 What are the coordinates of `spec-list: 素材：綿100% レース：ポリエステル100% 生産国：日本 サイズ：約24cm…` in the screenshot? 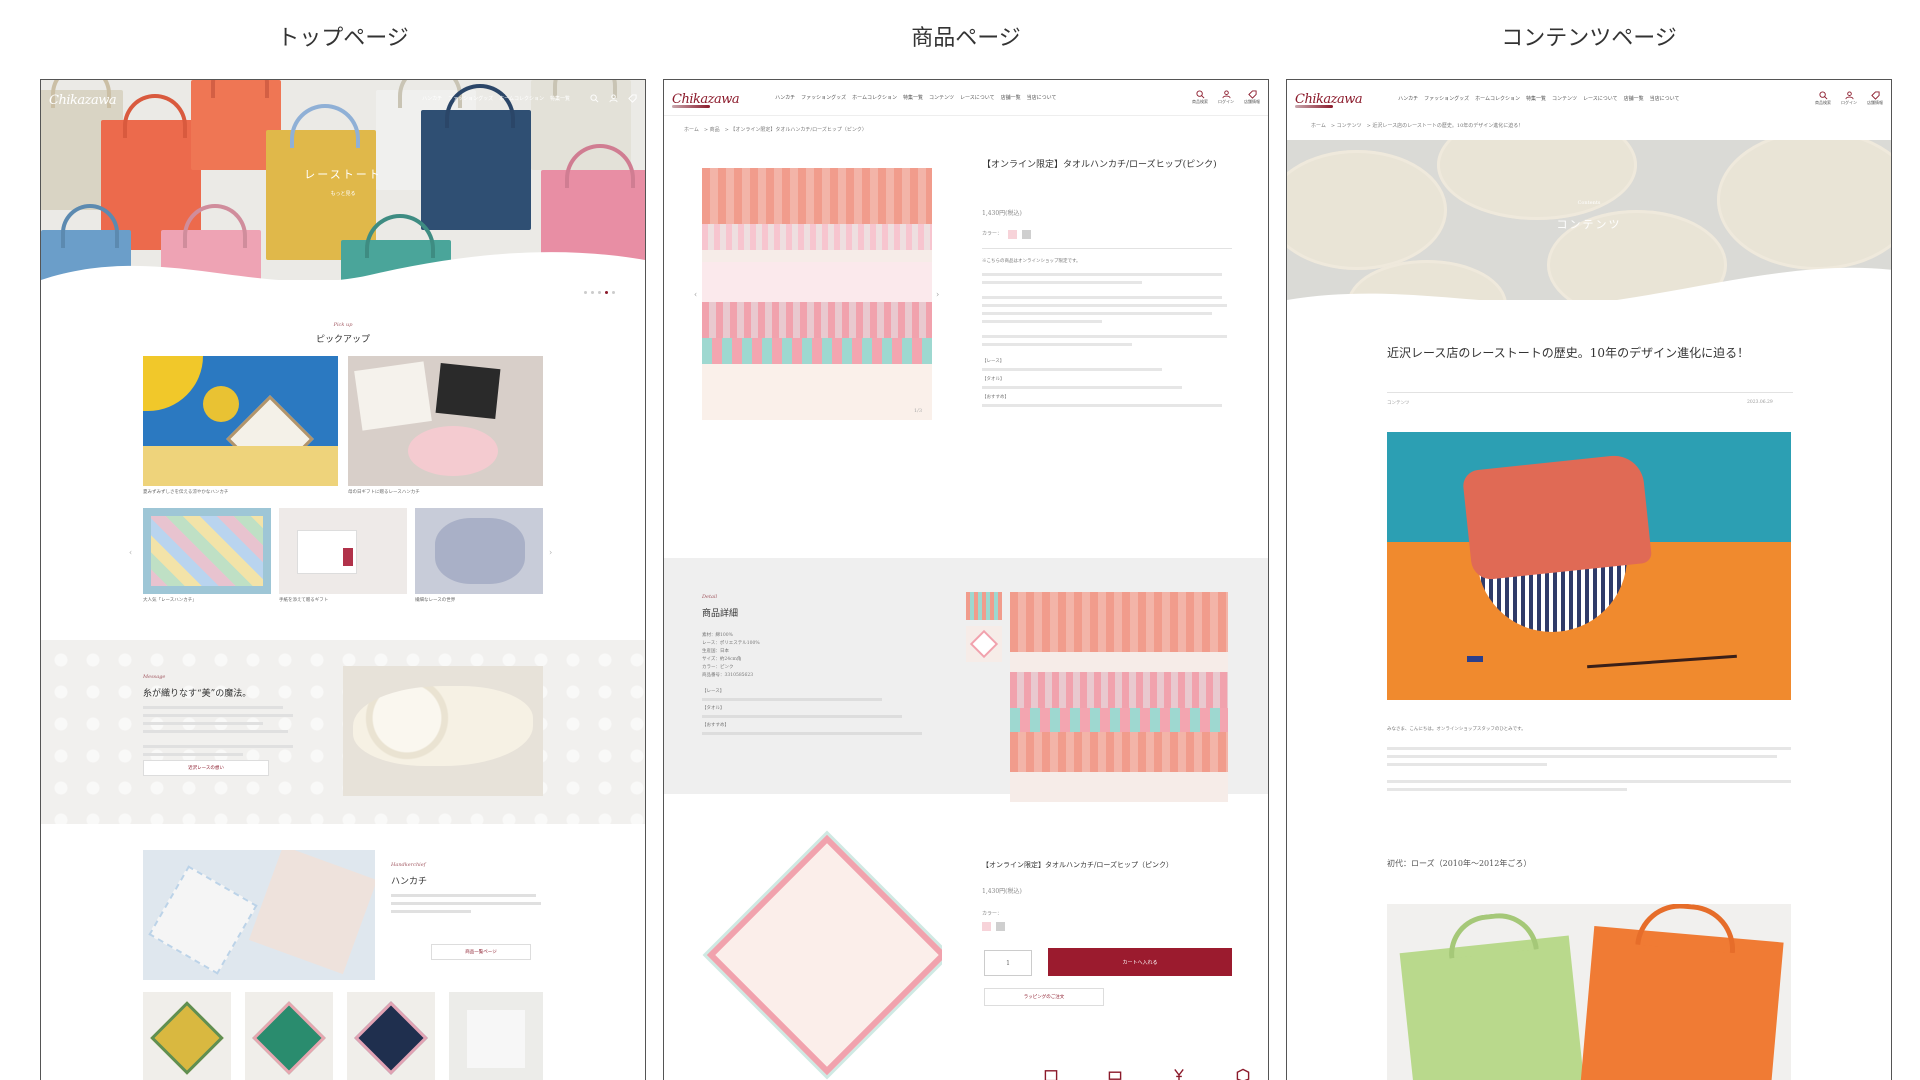 It's located at (812, 683).